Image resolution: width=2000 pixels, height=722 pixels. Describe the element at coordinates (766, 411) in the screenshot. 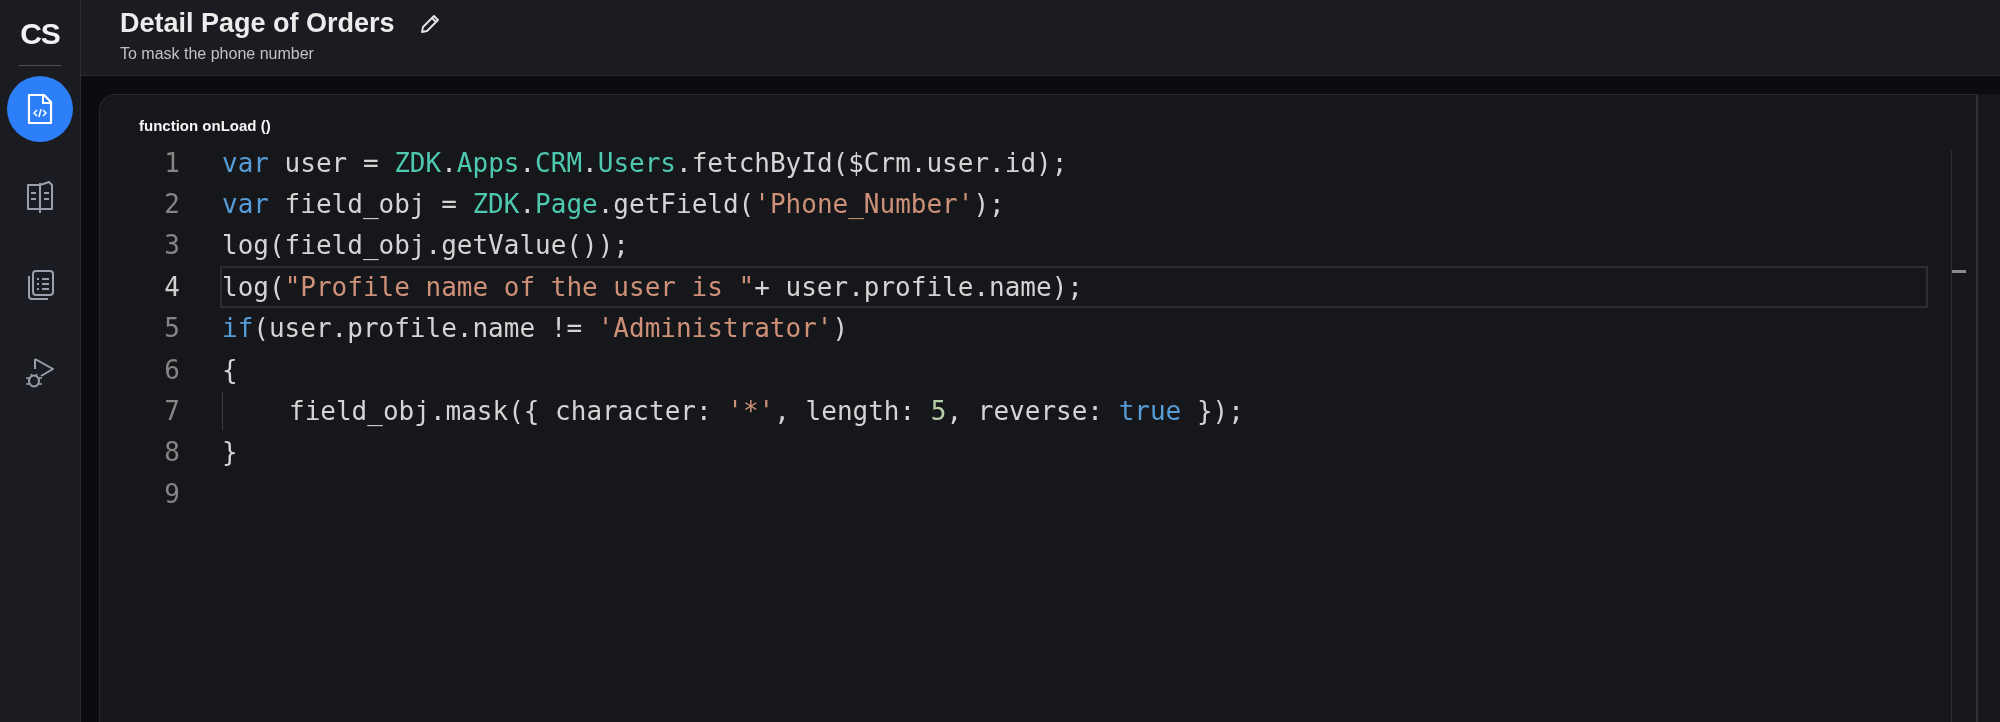

I see `code-line: field_obj.mask({ character: '*', length: 5, reverse: true });` at that location.